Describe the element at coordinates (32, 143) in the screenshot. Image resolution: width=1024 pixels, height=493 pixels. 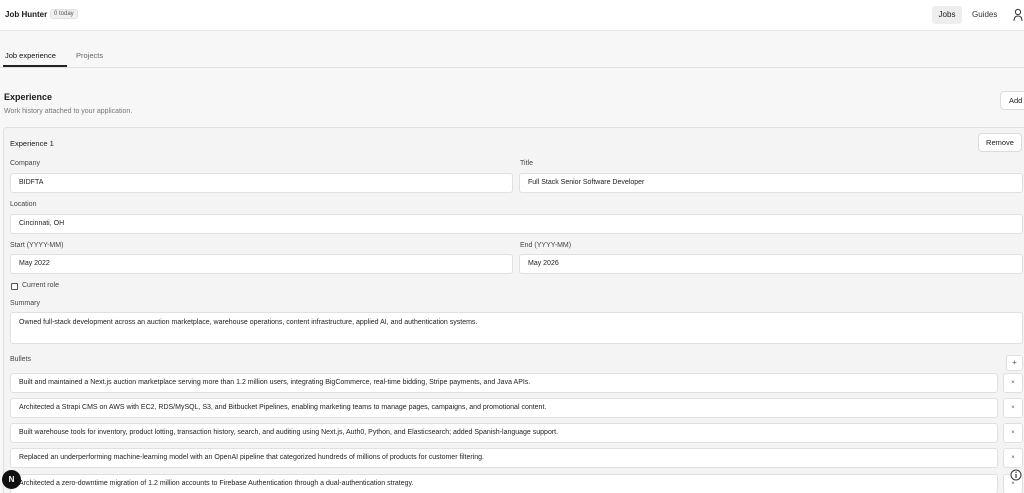
I see `experience-title: Experience 1` at that location.